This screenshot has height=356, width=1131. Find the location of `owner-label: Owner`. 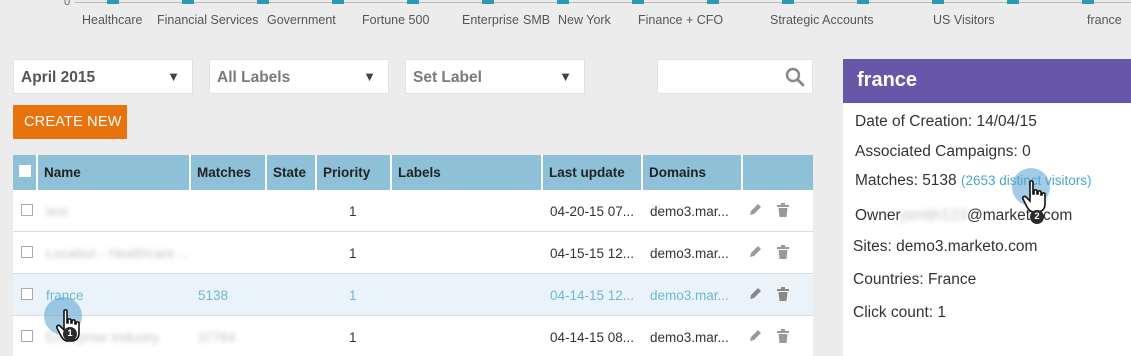

owner-label: Owner is located at coordinates (878, 215).